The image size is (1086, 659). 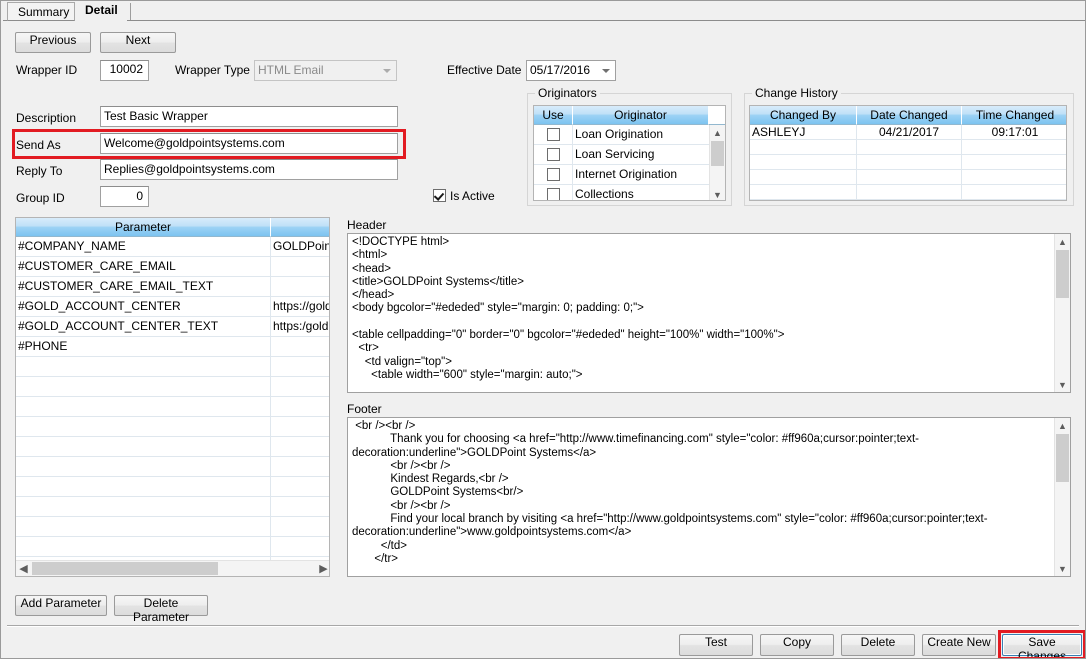 What do you see at coordinates (803, 132) in the screenshot?
I see `changed-by-cell: ASHLEYJ` at bounding box center [803, 132].